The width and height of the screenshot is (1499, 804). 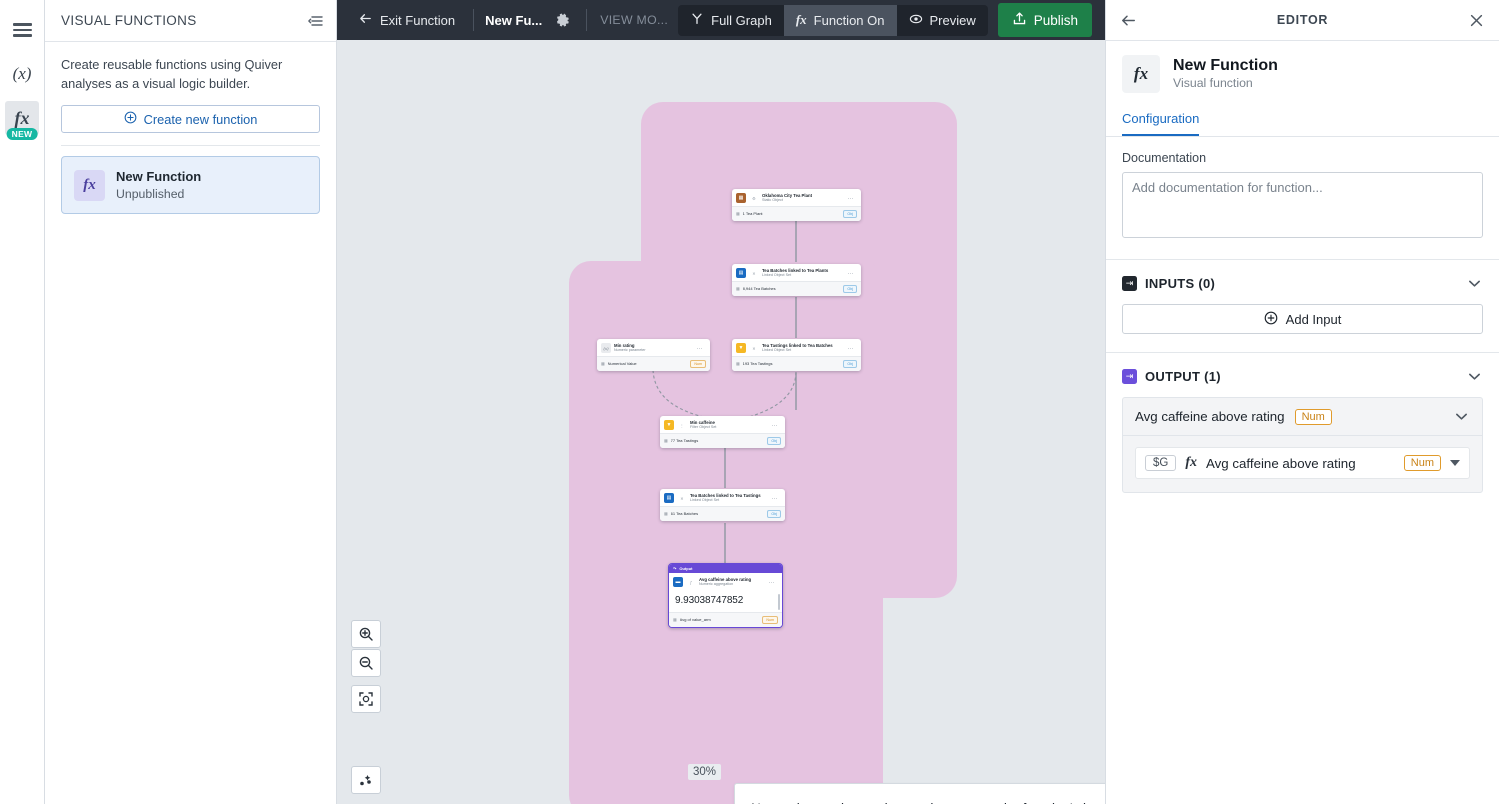 What do you see at coordinates (1161, 463) in the screenshot?
I see `scope-chip: $G` at bounding box center [1161, 463].